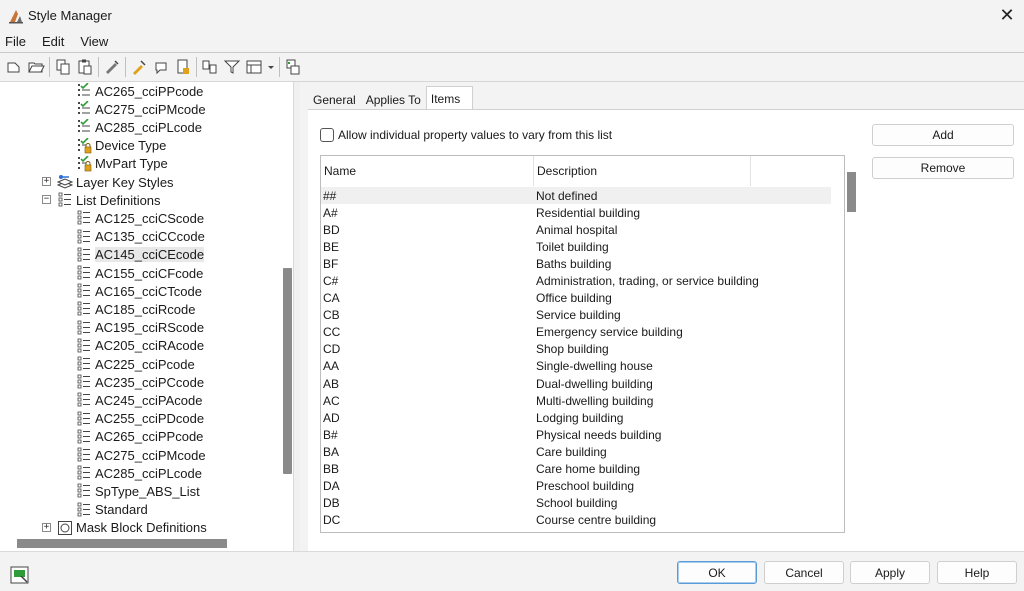 Image resolution: width=1024 pixels, height=591 pixels. Describe the element at coordinates (138, 491) in the screenshot. I see `tree-item: SpType_ABS_List` at that location.